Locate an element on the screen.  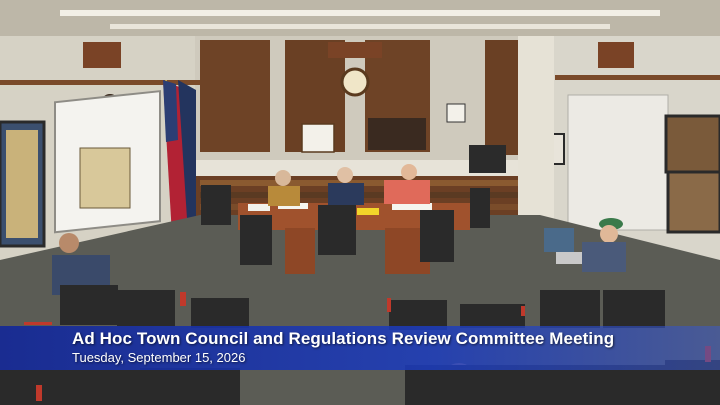
wall-trim is located at coordinates (637, 77).